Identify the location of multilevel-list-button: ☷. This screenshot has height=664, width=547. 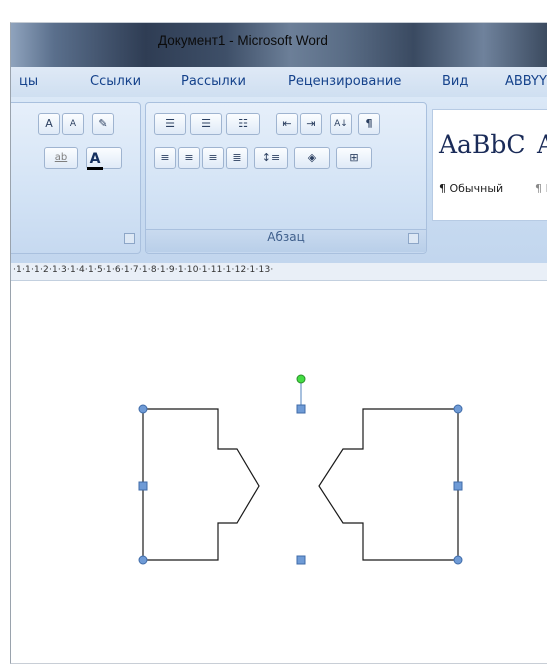
(243, 124).